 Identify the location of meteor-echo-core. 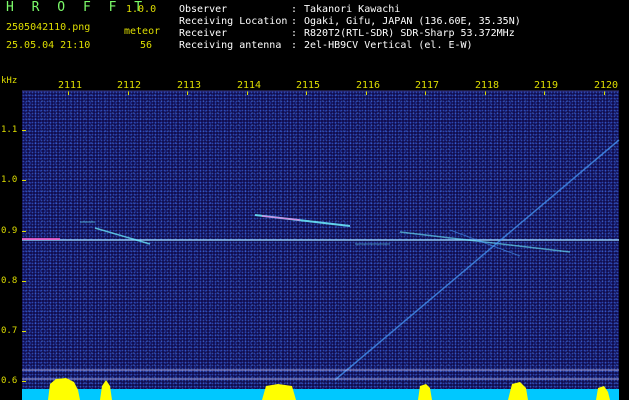
(281, 218).